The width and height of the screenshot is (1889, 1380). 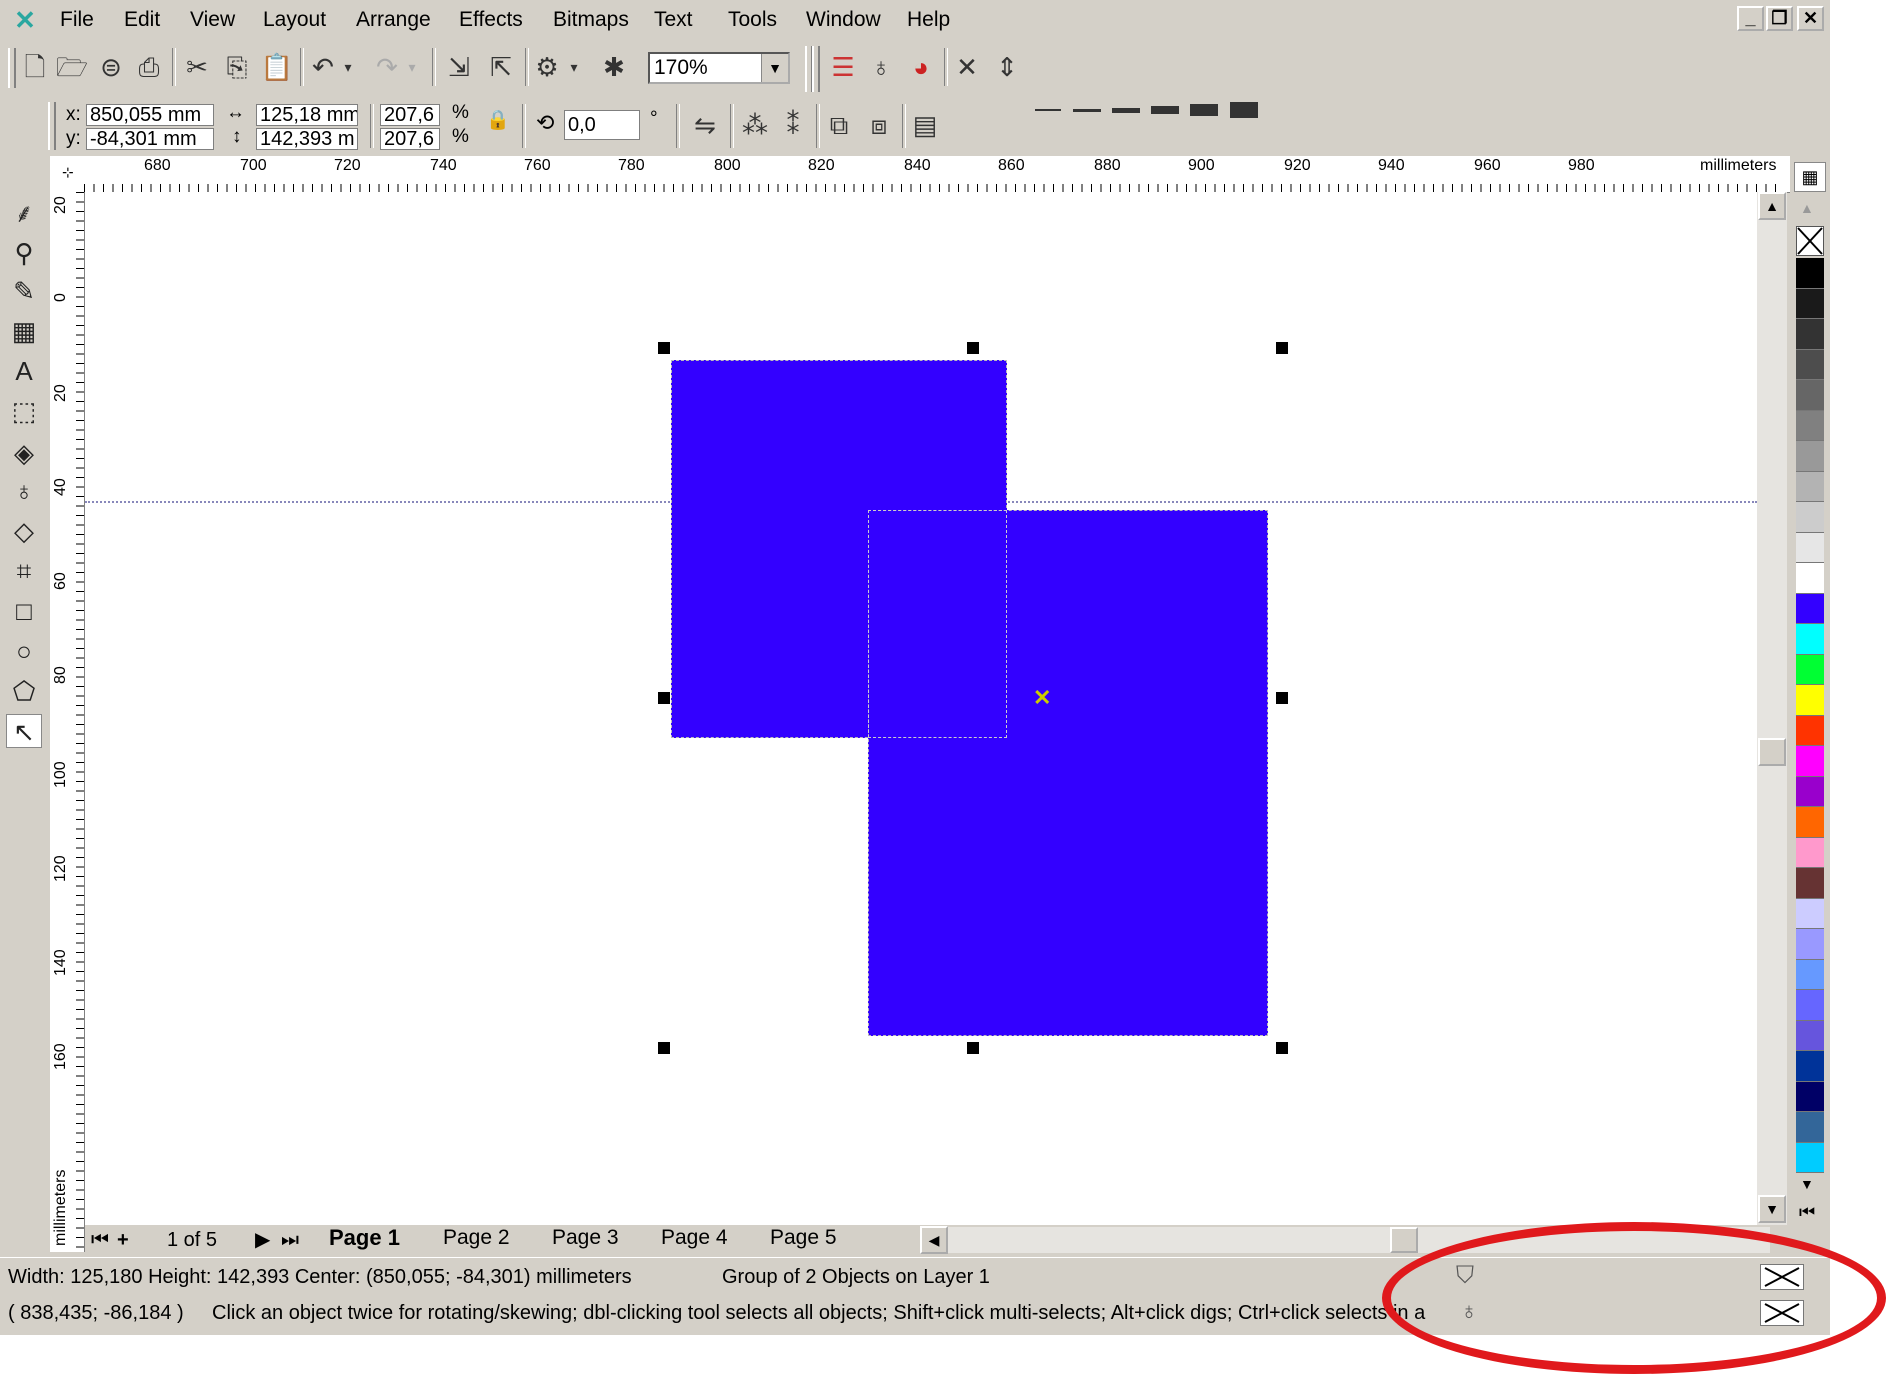 What do you see at coordinates (755, 125) in the screenshot?
I see `group-icon: ⁂` at bounding box center [755, 125].